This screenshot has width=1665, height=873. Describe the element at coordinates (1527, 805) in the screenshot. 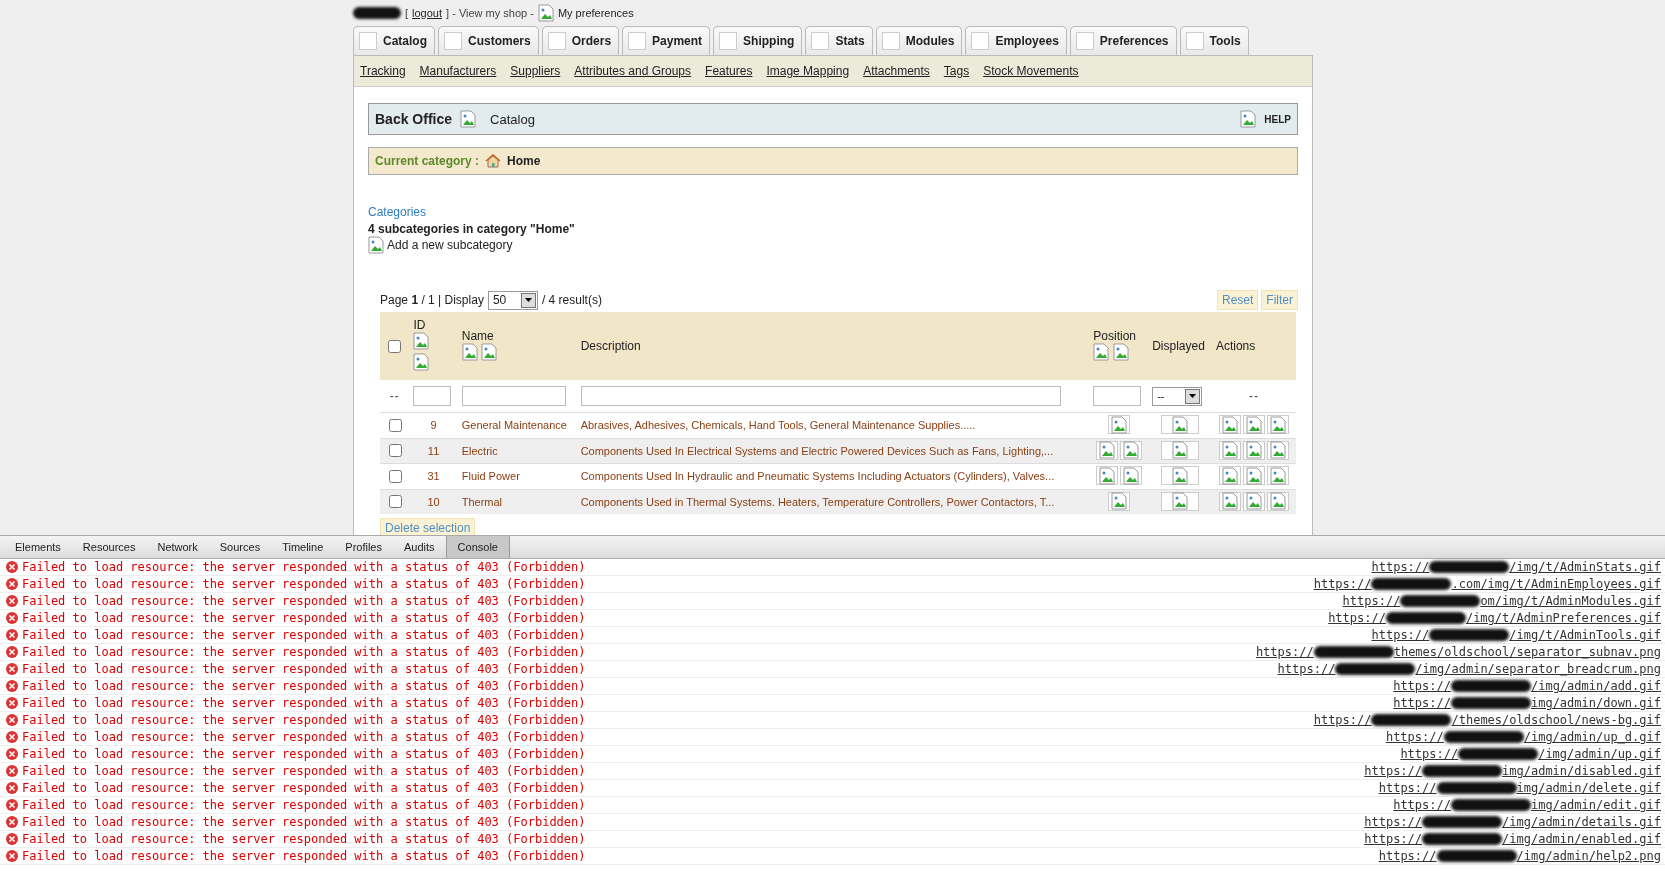

I see `resource-url-link: https:// img/admin/edit.gif` at that location.